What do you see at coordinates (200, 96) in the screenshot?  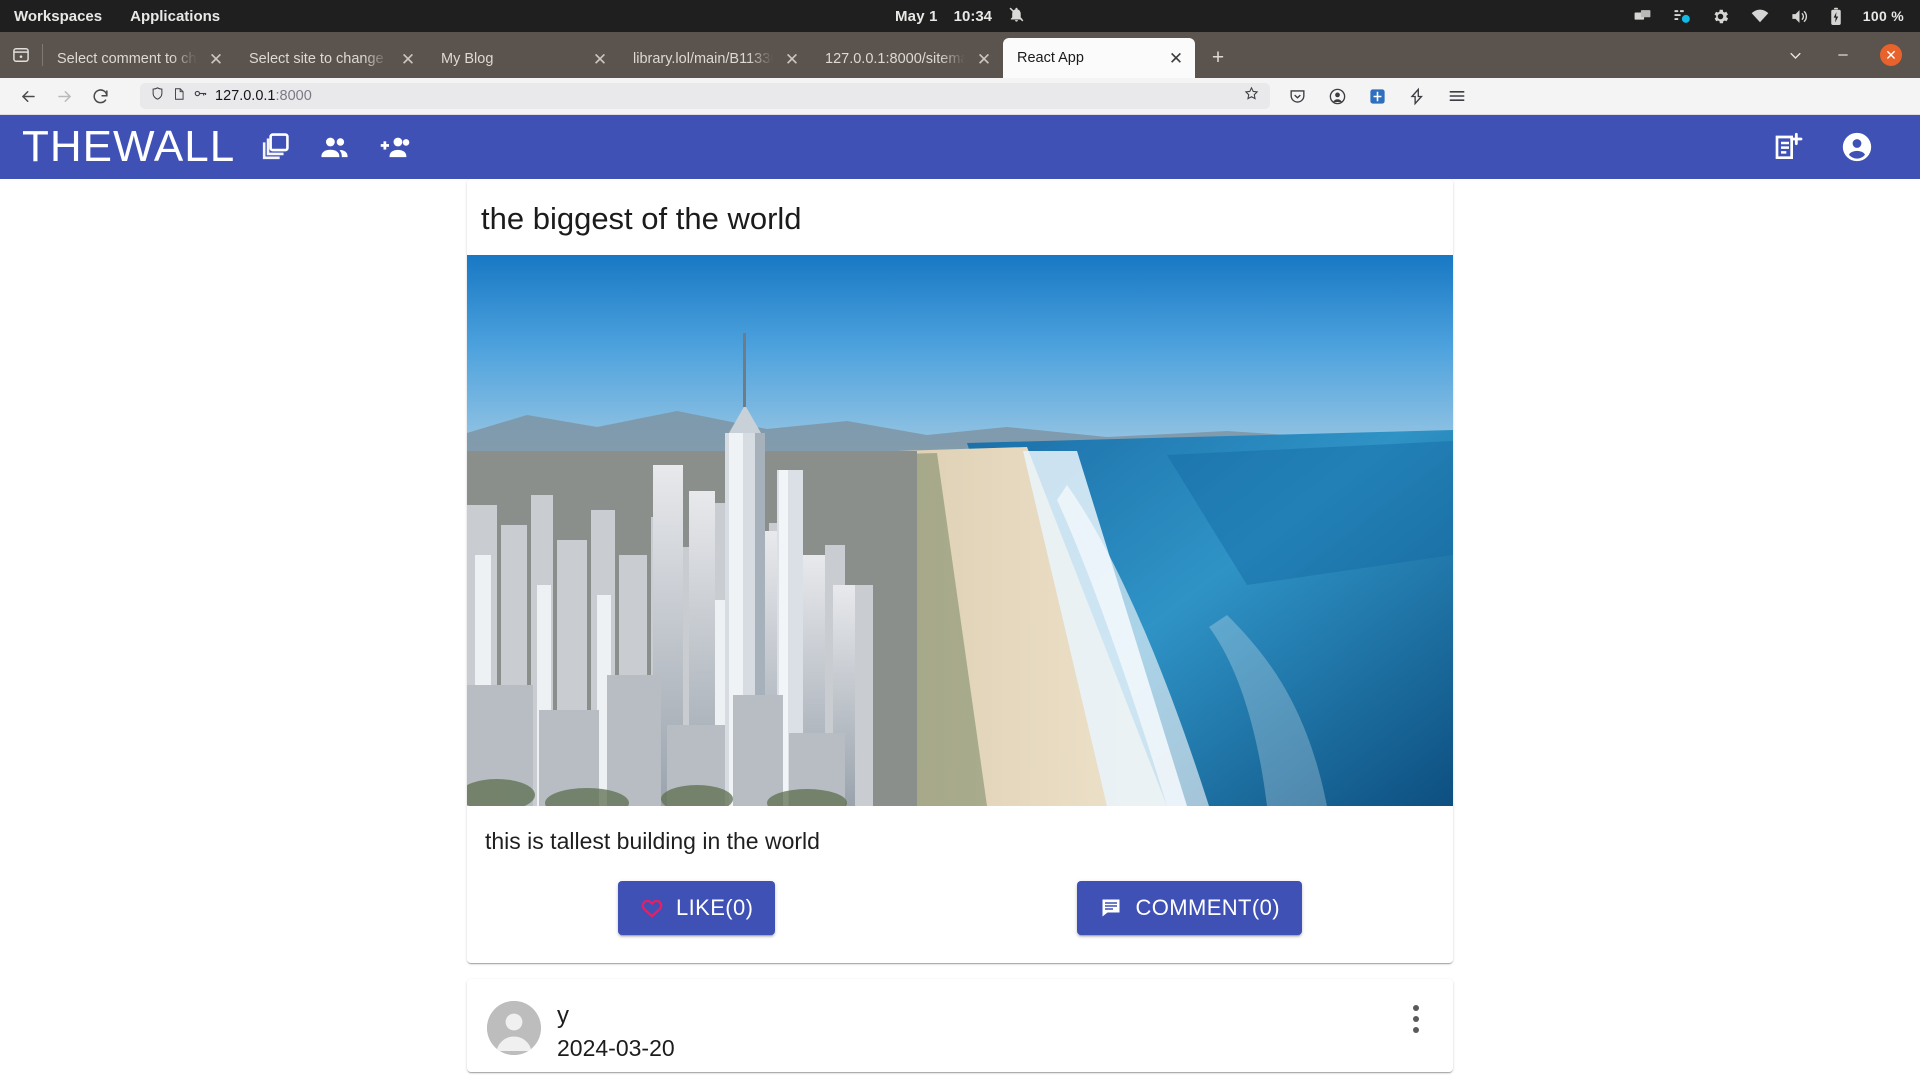 I see `key-icon` at bounding box center [200, 96].